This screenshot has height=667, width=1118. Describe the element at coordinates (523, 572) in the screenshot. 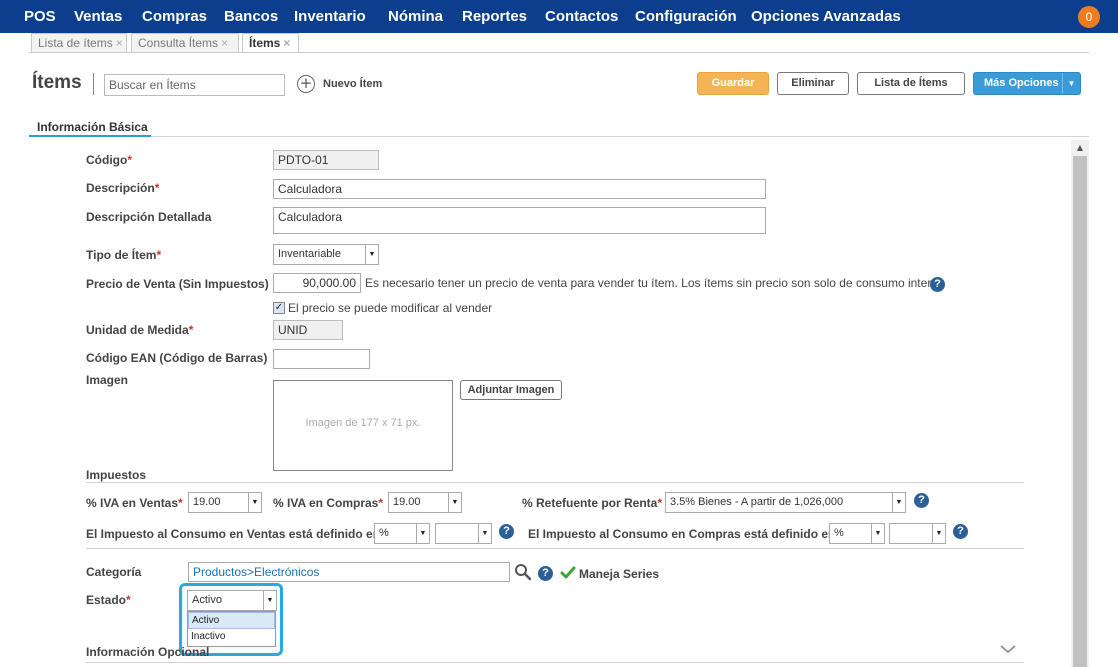

I see `search-icon` at that location.